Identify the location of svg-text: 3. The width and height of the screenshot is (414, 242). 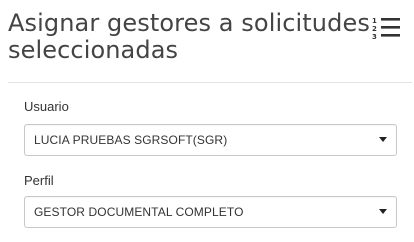
(374, 36).